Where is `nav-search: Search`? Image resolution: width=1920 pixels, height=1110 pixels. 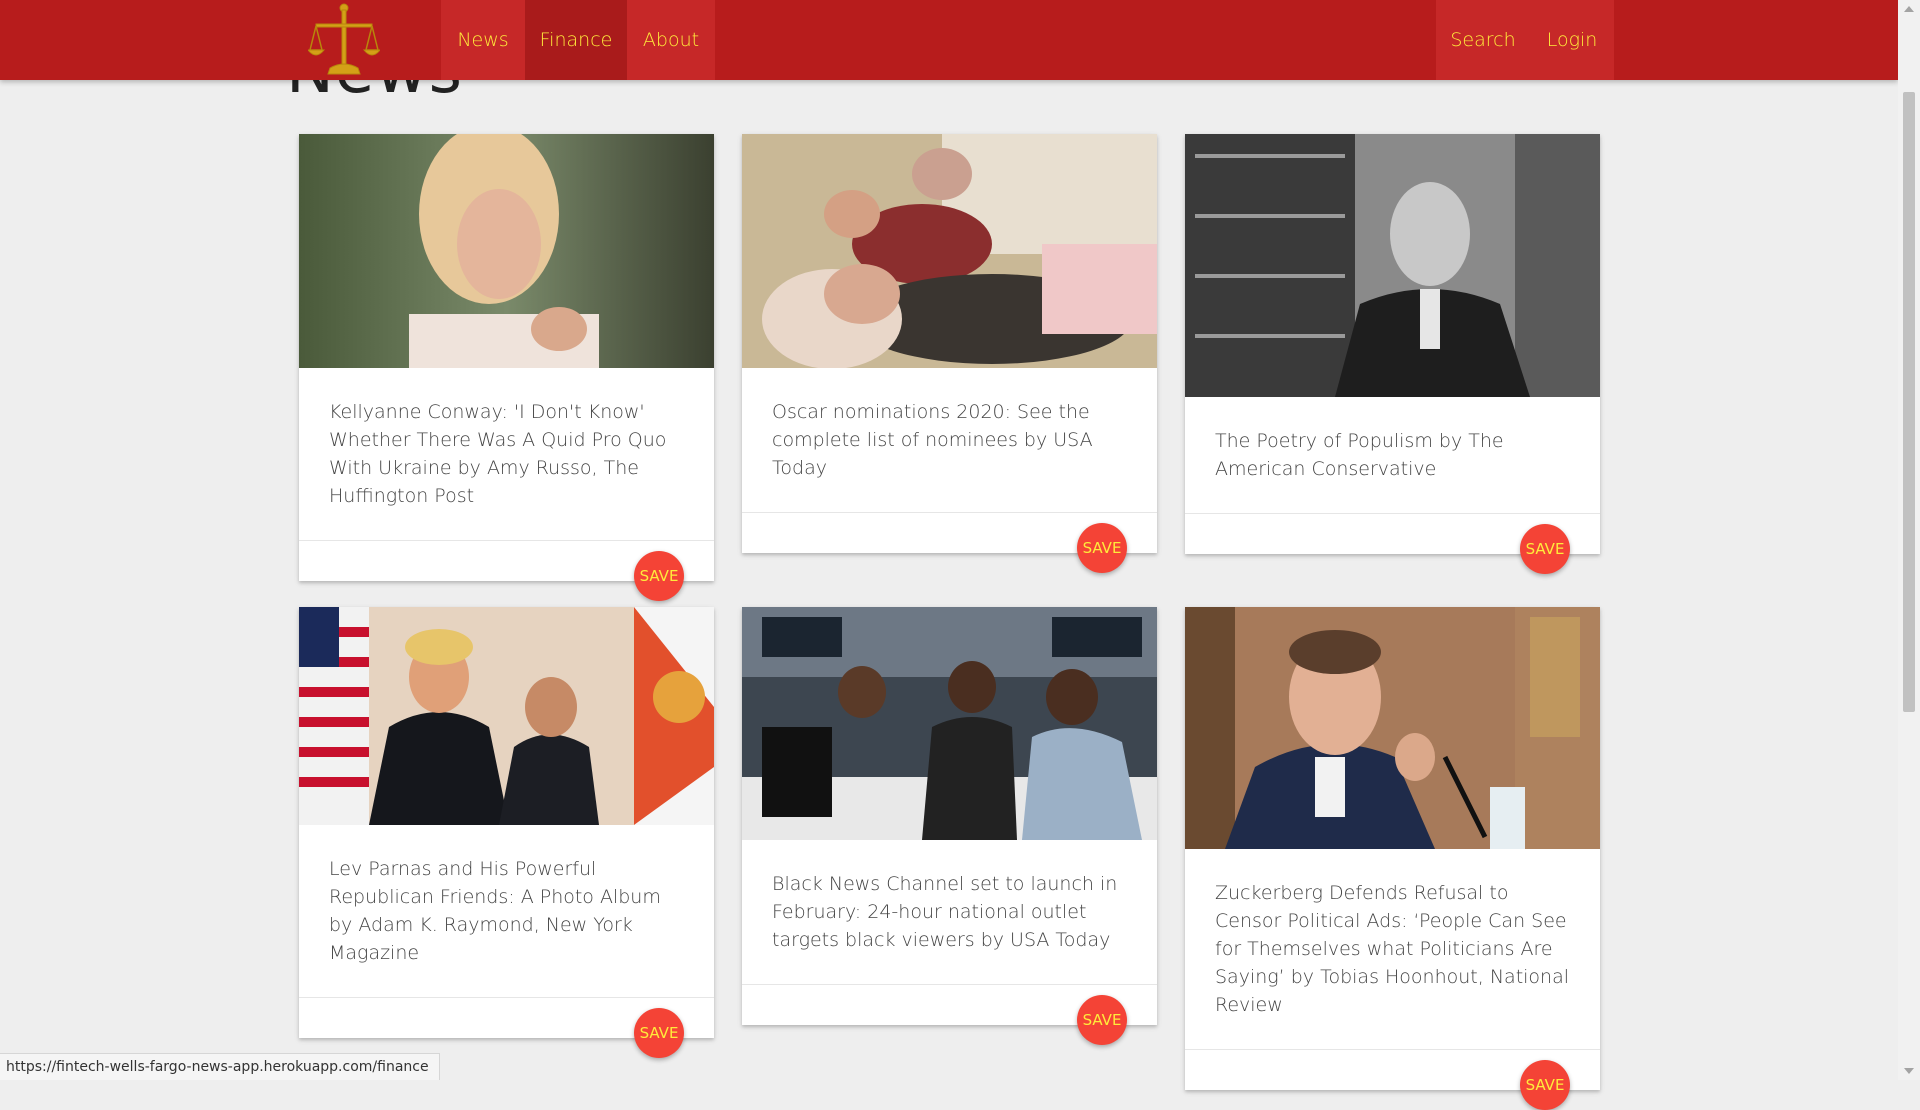 nav-search: Search is located at coordinates (1483, 40).